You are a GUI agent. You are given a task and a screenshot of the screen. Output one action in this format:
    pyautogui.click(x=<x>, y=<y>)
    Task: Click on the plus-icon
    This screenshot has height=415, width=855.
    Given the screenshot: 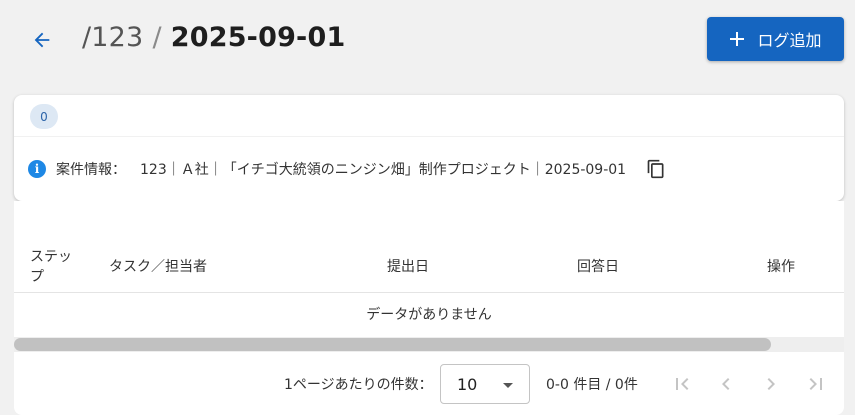 What is the action you would take?
    pyautogui.click(x=737, y=39)
    